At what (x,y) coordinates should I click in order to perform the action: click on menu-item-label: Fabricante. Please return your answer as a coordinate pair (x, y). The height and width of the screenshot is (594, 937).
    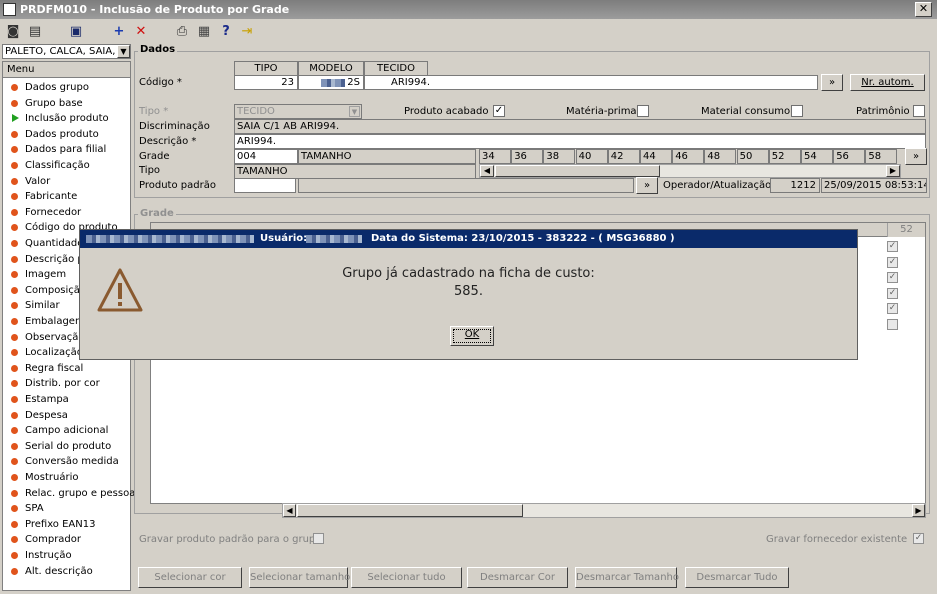
    Looking at the image, I should click on (51, 197).